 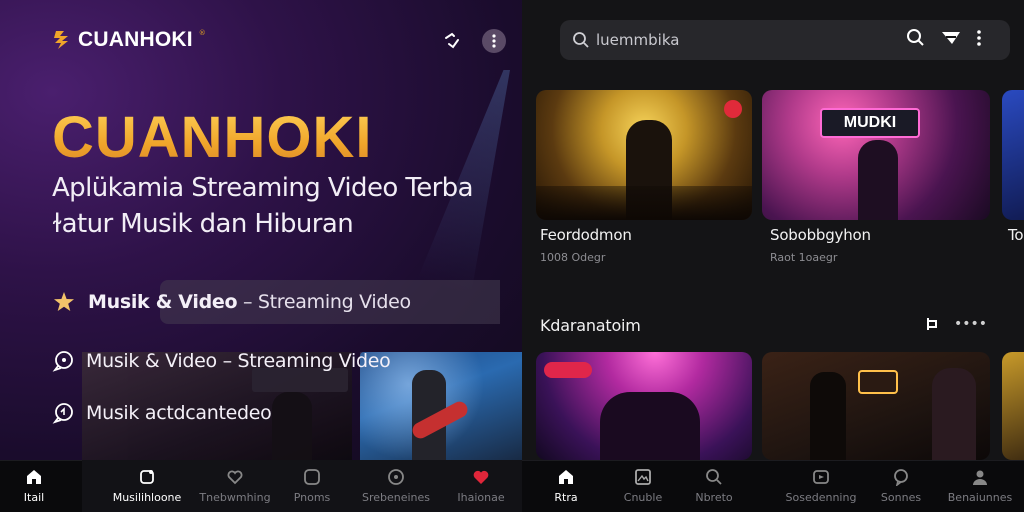 What do you see at coordinates (324, 302) in the screenshot?
I see `feature-label: – Streaming Video` at bounding box center [324, 302].